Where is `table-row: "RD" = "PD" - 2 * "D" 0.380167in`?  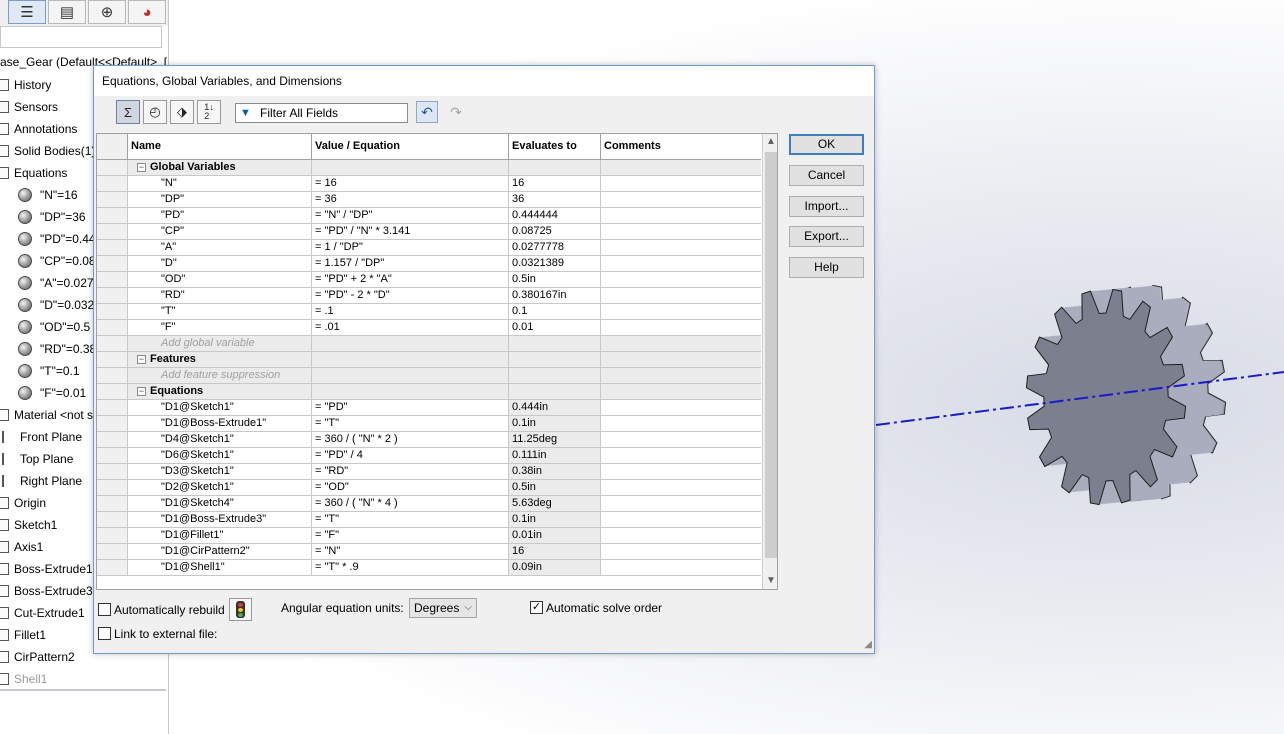
table-row: "RD" = "PD" - 2 * "D" 0.380167in is located at coordinates (429, 296).